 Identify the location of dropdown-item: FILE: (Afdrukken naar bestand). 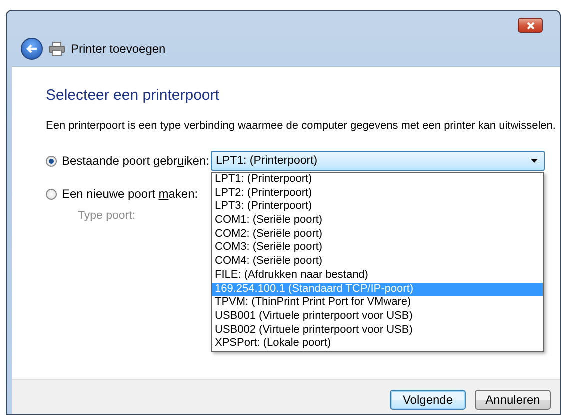
(377, 275).